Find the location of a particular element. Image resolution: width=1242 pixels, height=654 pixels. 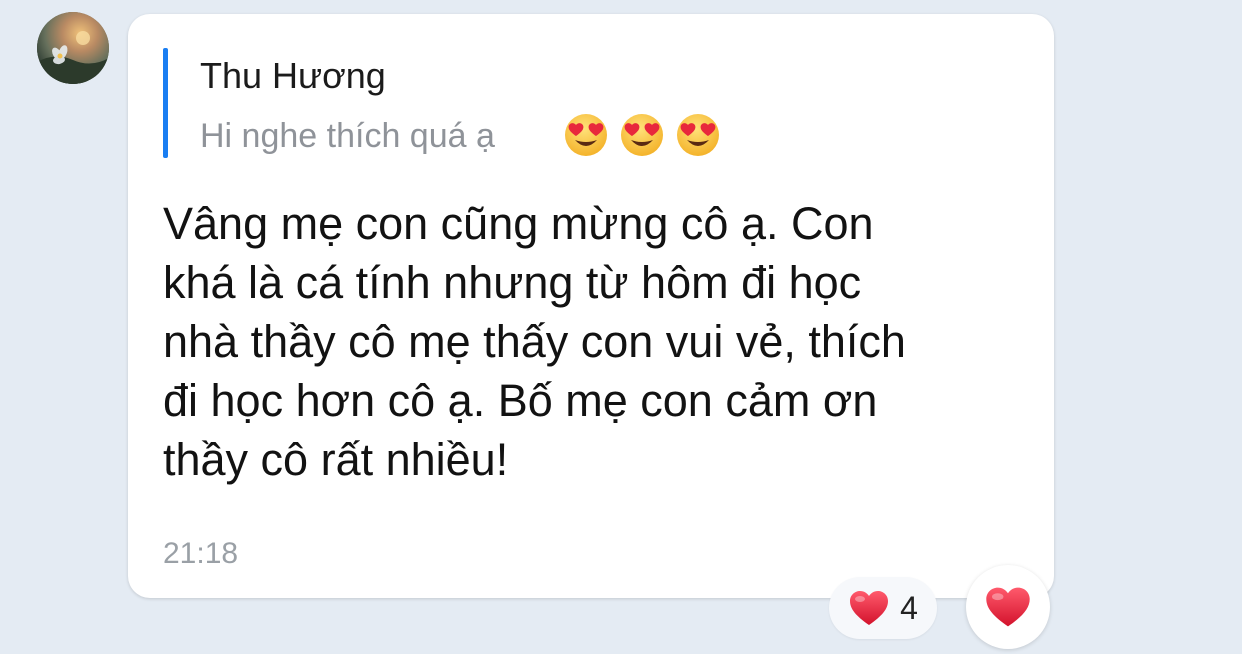

sender-avatar is located at coordinates (73, 48).